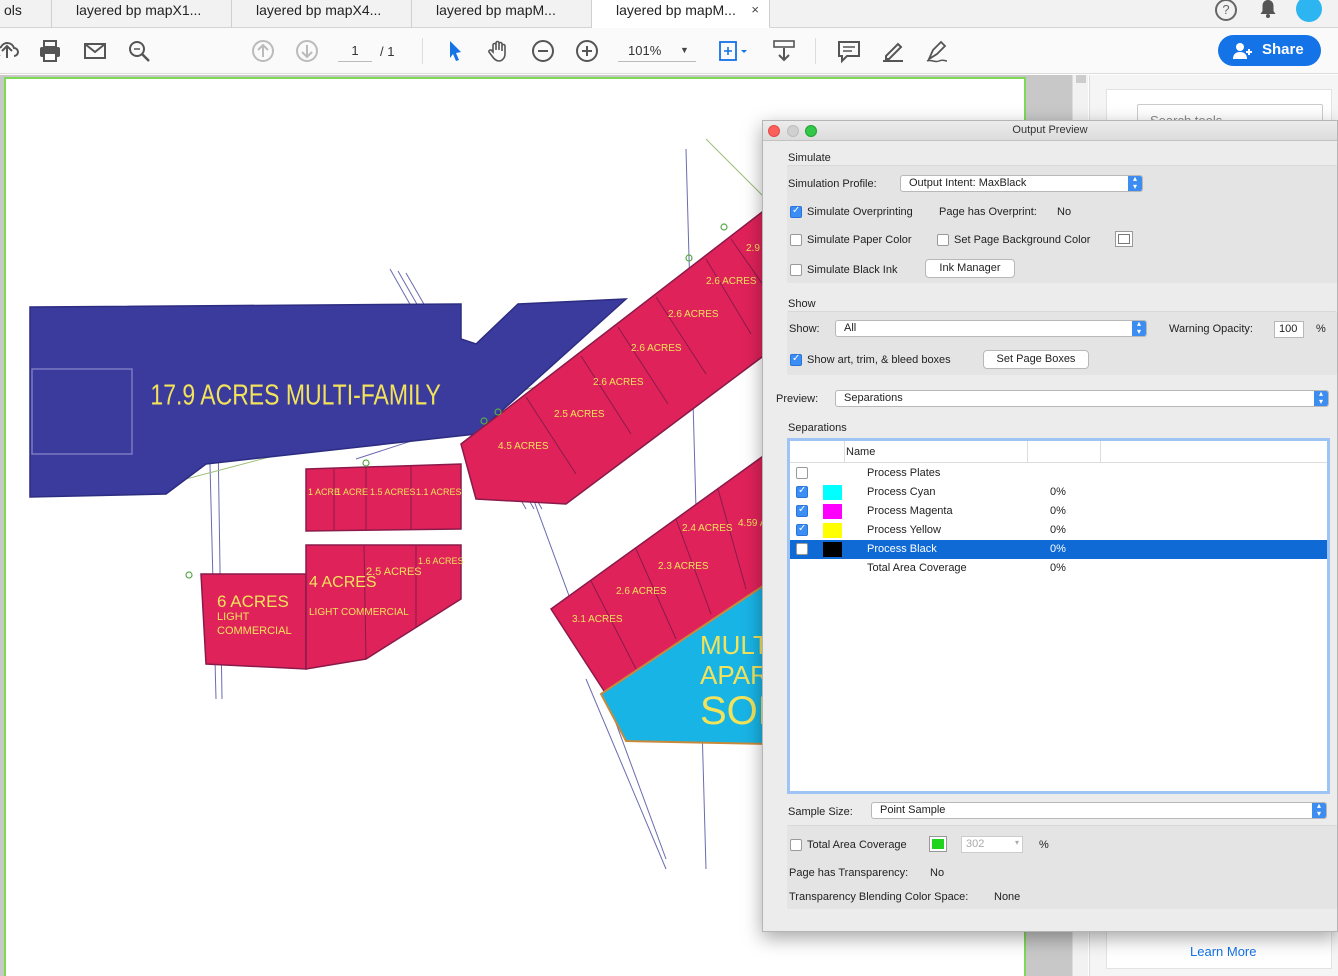  What do you see at coordinates (1099, 810) in the screenshot?
I see `sample-size-select: Point Sample ▴ ▾` at bounding box center [1099, 810].